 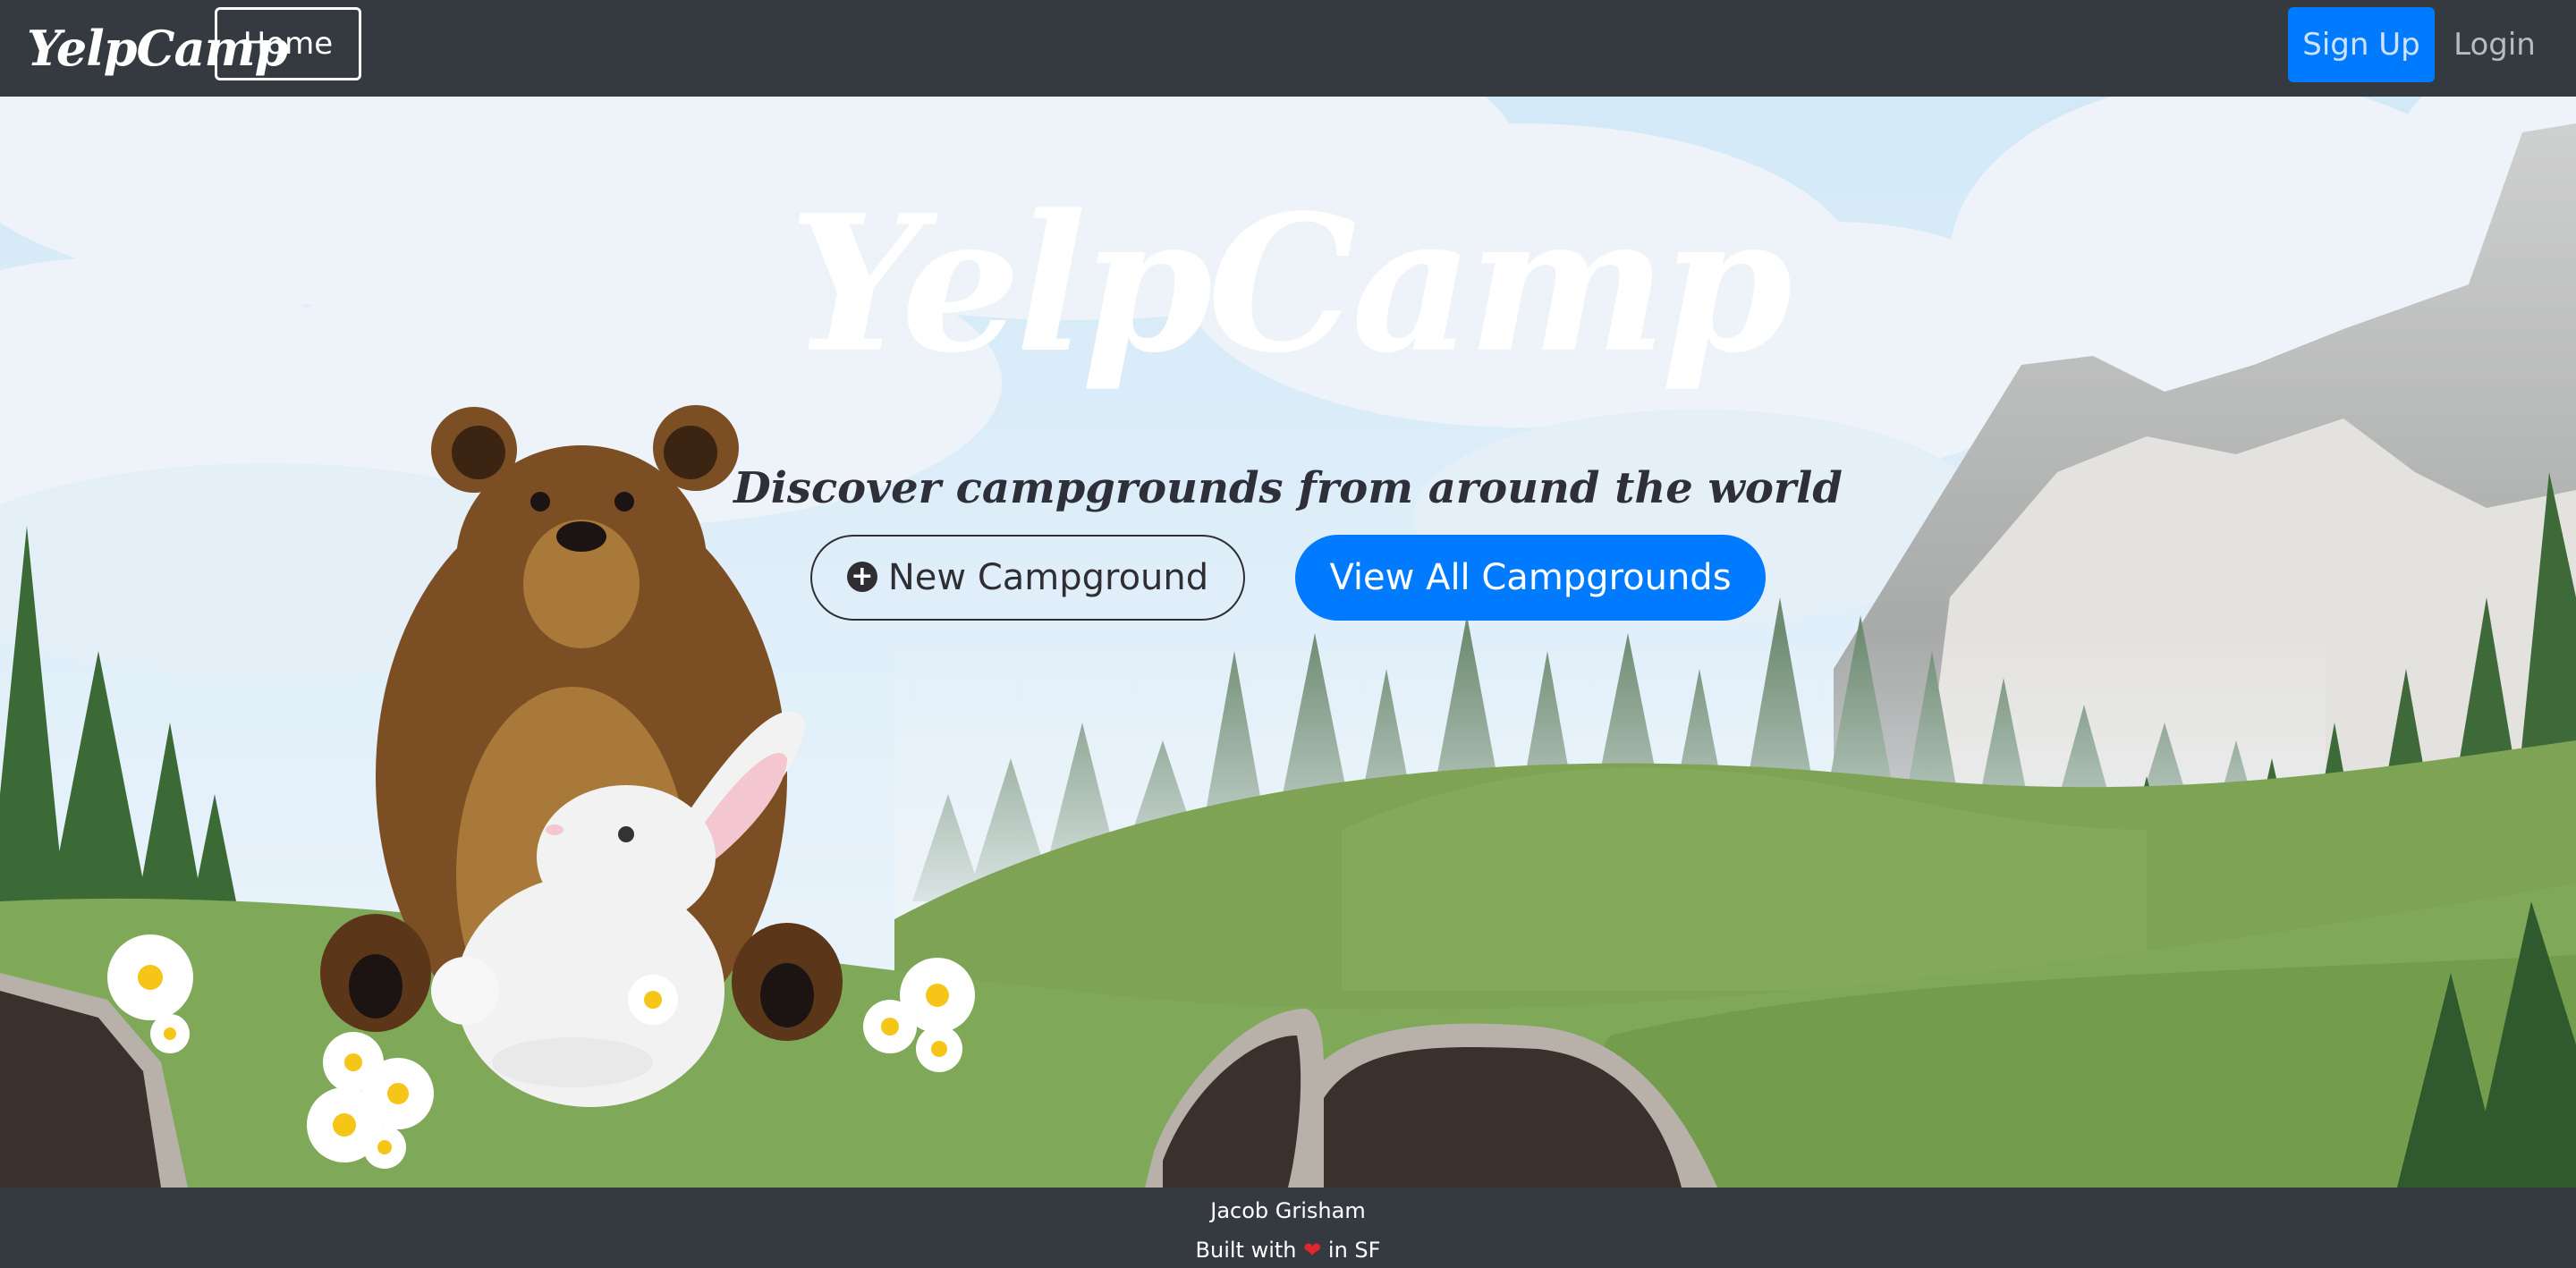 I want to click on login-link: Login, so click(x=2494, y=44).